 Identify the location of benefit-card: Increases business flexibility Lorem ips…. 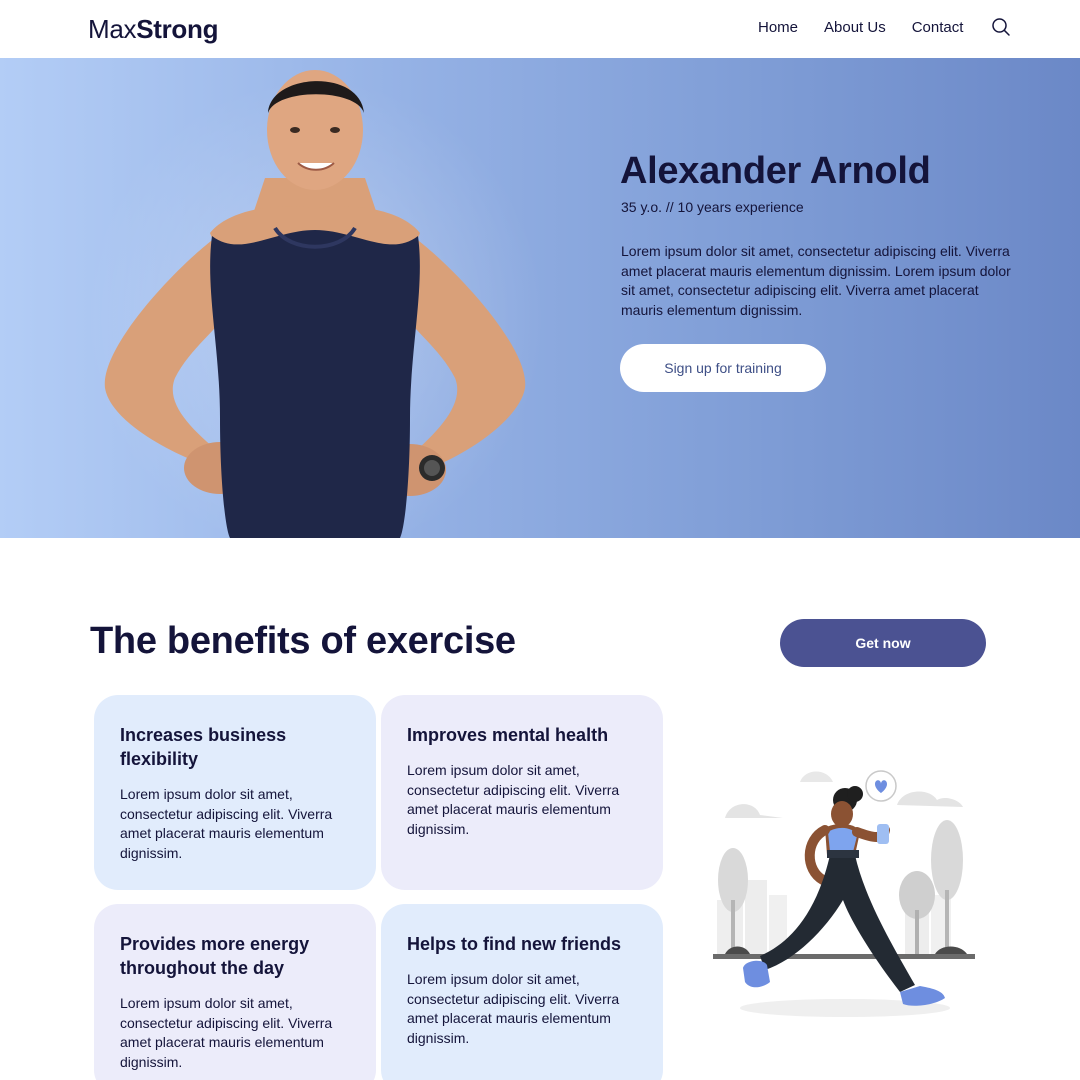
(235, 792).